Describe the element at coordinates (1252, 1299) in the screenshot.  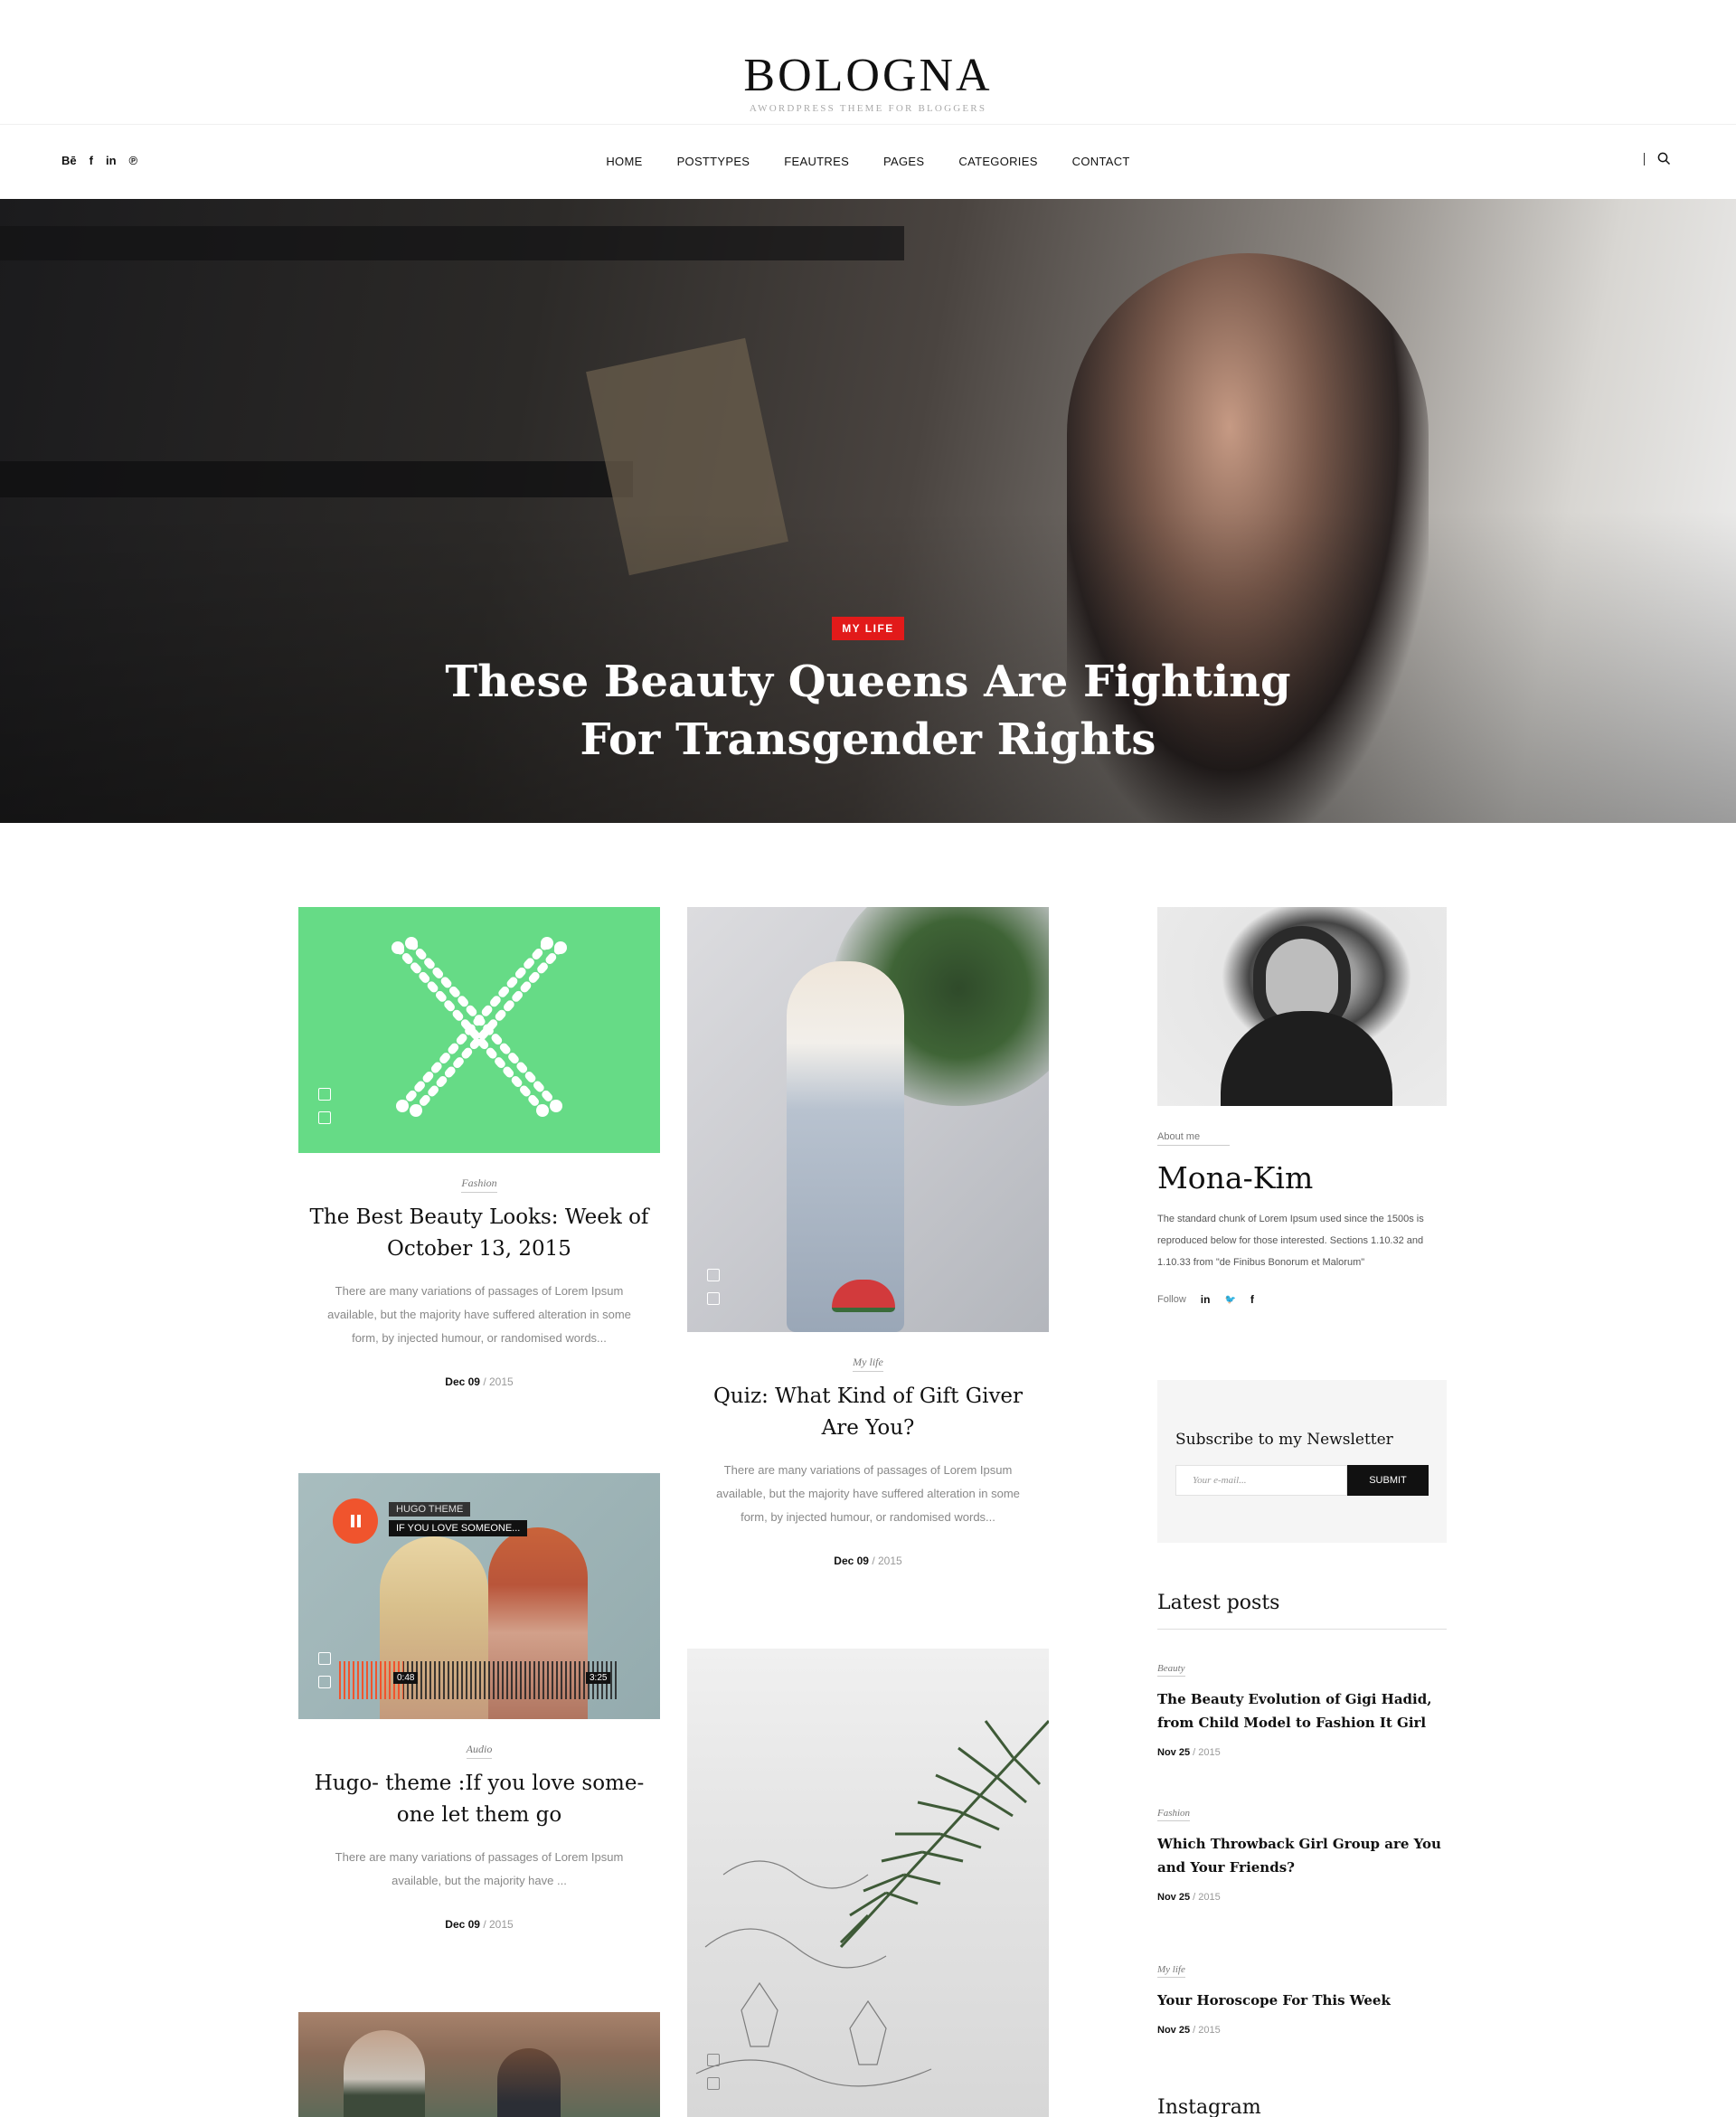
I see `facebook-icon: f` at that location.